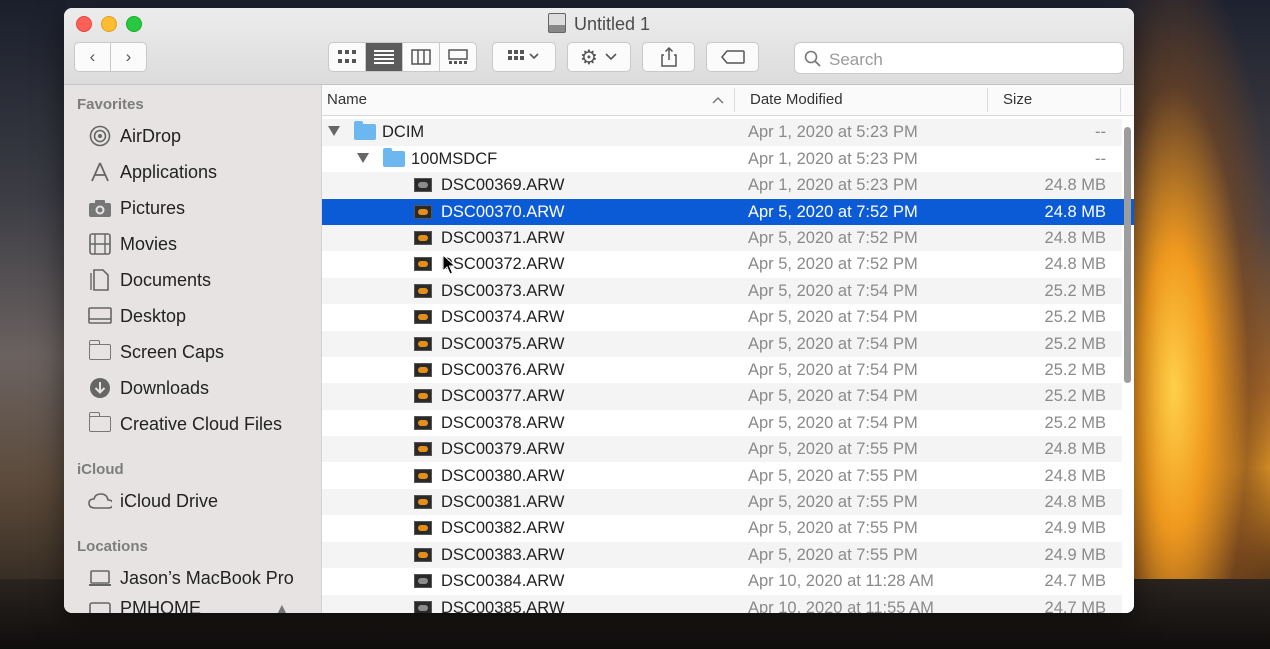  I want to click on icon-view-button, so click(347, 57).